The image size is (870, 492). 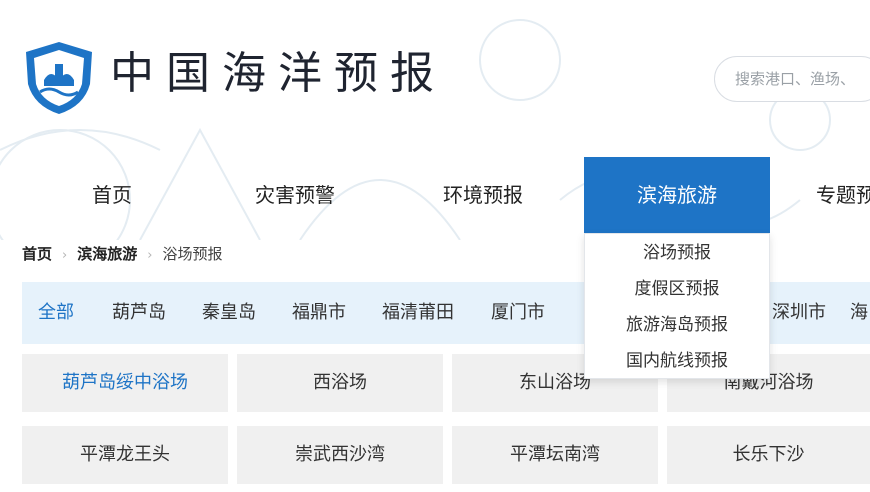 I want to click on beach-tile: 葫芦岛绥中浴场, so click(x=125, y=383).